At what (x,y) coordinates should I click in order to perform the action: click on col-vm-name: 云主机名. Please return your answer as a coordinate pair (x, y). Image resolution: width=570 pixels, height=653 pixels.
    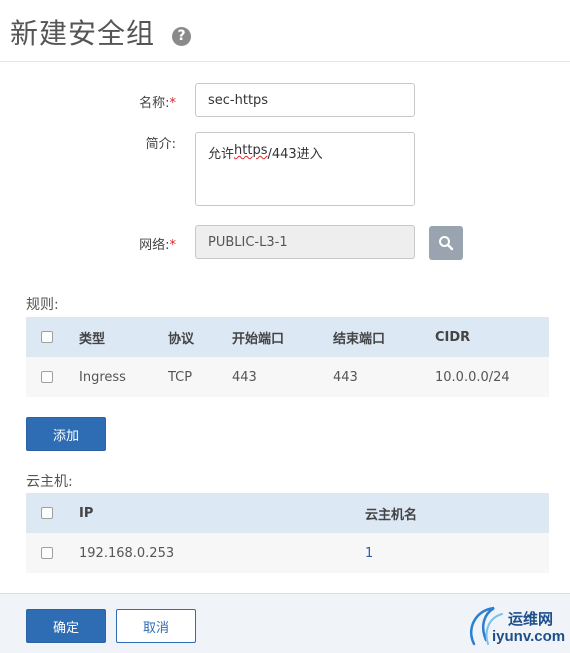
    Looking at the image, I should click on (391, 515).